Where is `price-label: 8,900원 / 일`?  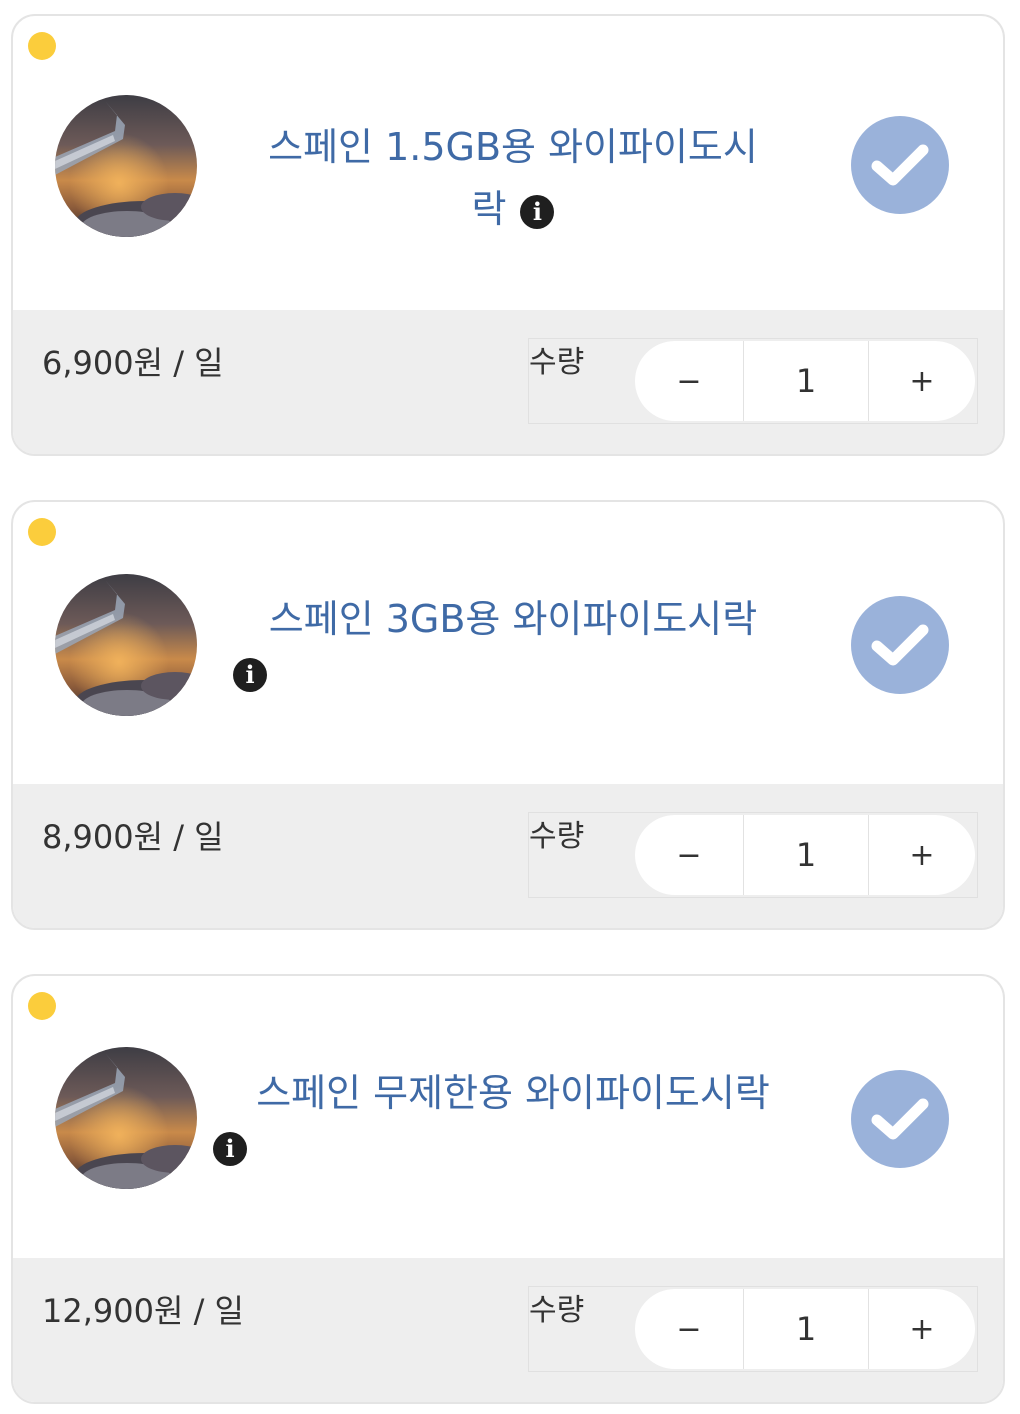
price-label: 8,900원 / 일 is located at coordinates (133, 837).